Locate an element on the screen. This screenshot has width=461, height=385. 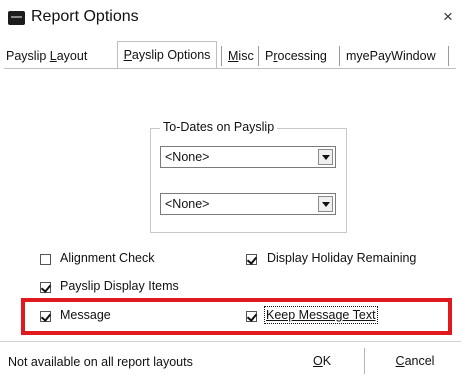
tab-accelerator: M is located at coordinates (233, 56).